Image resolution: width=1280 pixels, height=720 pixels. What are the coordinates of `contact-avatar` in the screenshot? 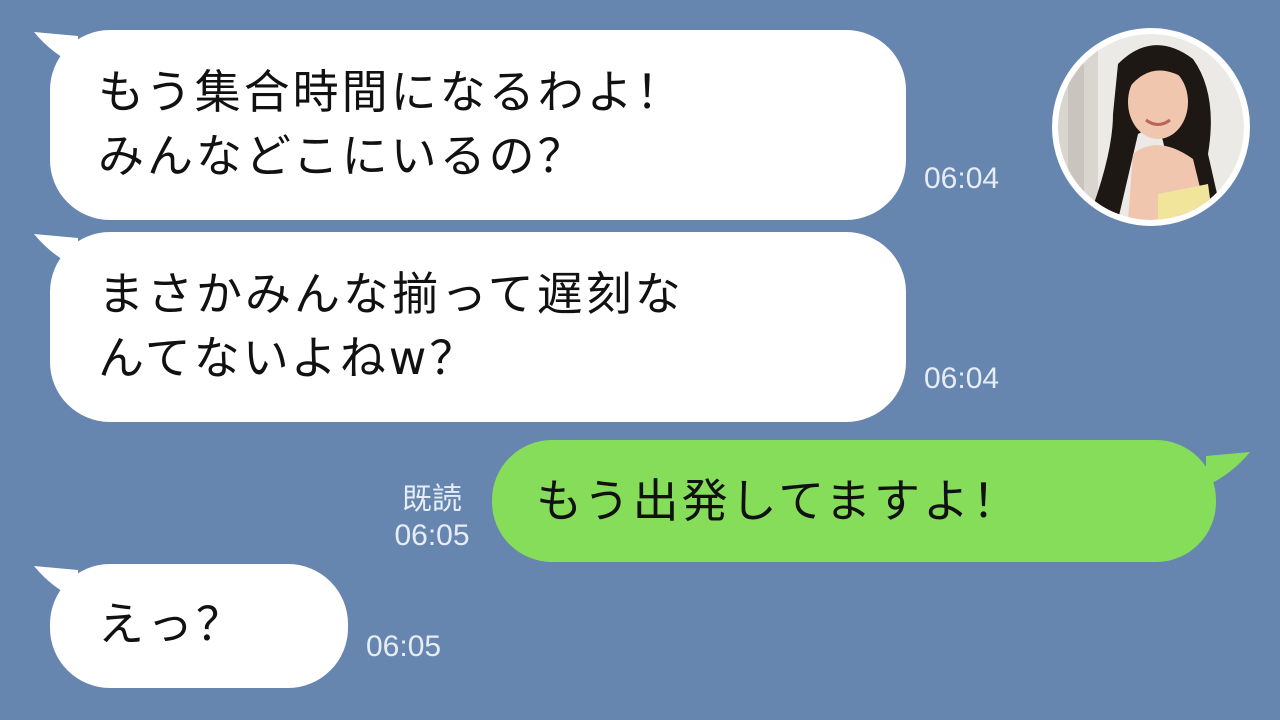 It's located at (1151, 127).